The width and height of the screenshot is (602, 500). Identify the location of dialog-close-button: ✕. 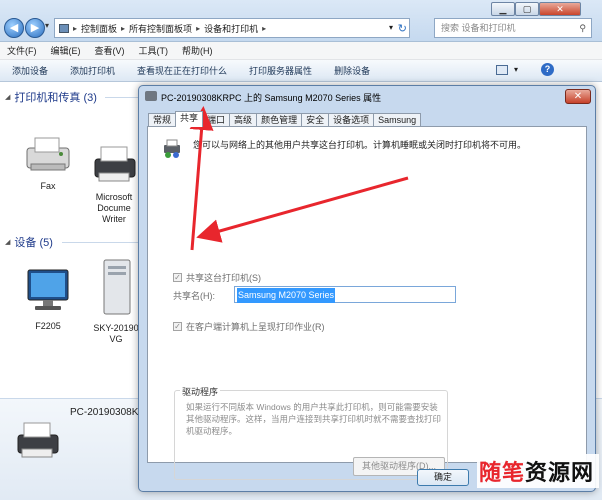
(578, 96).